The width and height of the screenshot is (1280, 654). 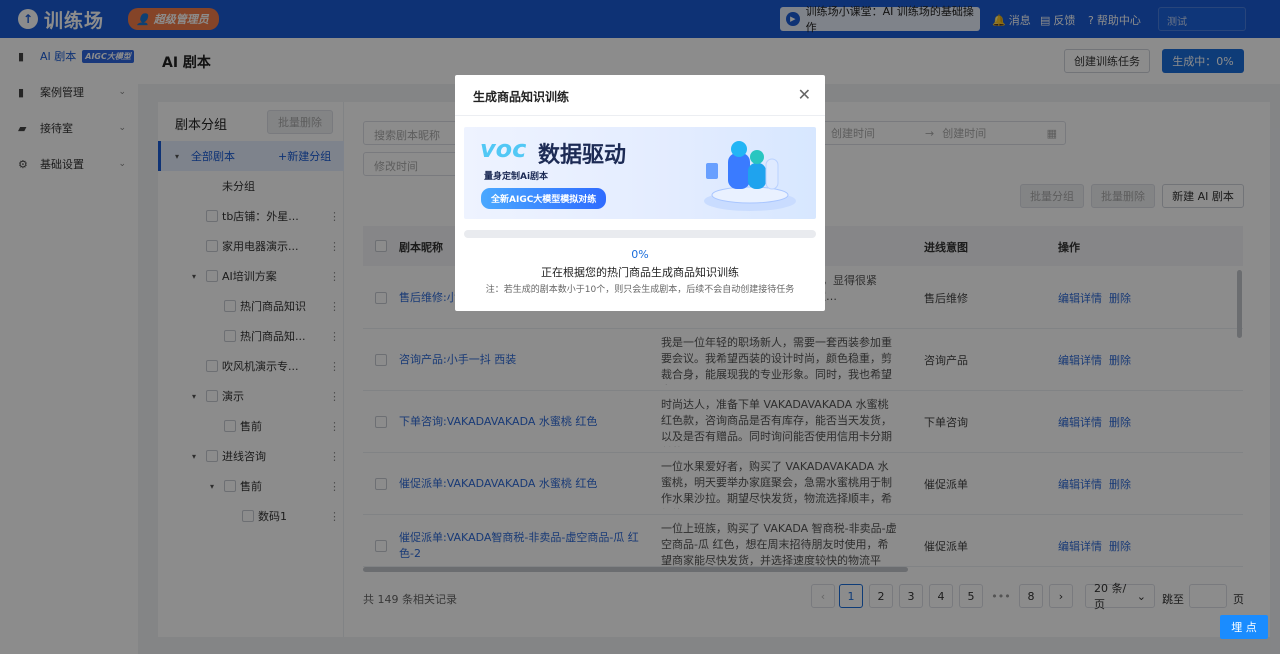 I want to click on progress-note: 注：若生成的剧本数小于10个，则只会生成剧本，后续不会自动创建接待任务, so click(x=640, y=290).